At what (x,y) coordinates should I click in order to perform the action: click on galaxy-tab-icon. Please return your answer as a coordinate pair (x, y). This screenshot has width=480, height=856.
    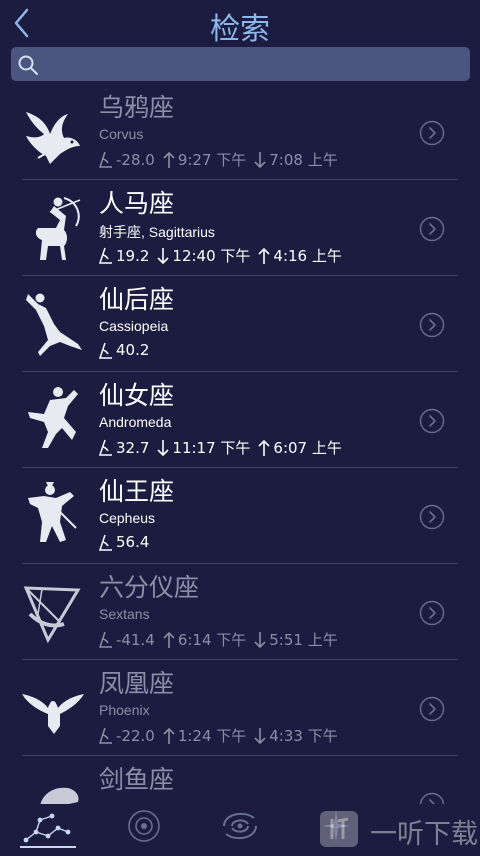
    Looking at the image, I should click on (240, 826).